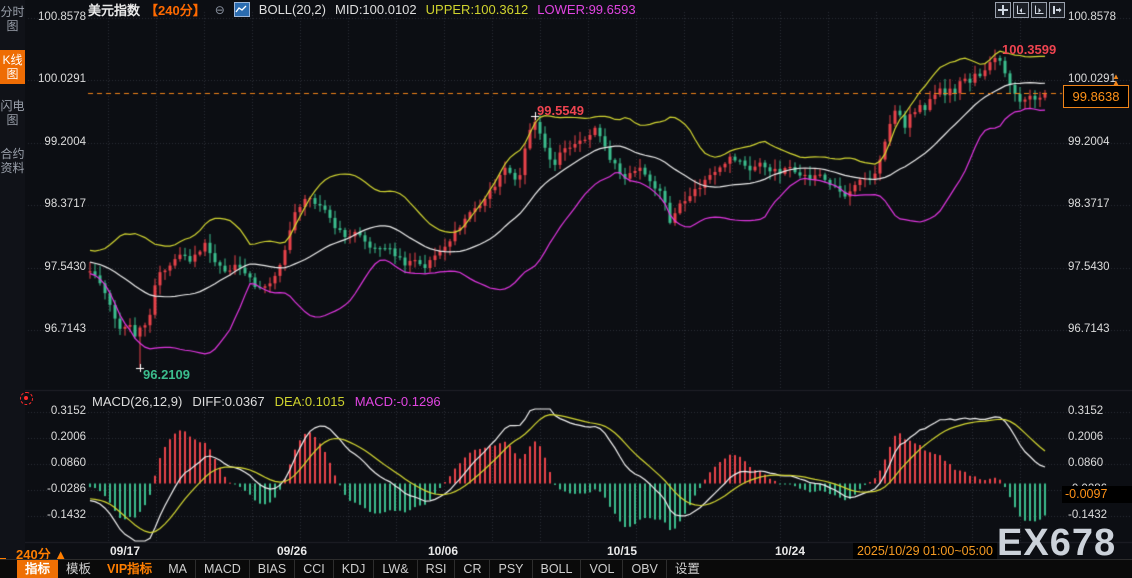  What do you see at coordinates (228, 401) in the screenshot?
I see `macd-diff-value: DIFF:0.0367` at bounding box center [228, 401].